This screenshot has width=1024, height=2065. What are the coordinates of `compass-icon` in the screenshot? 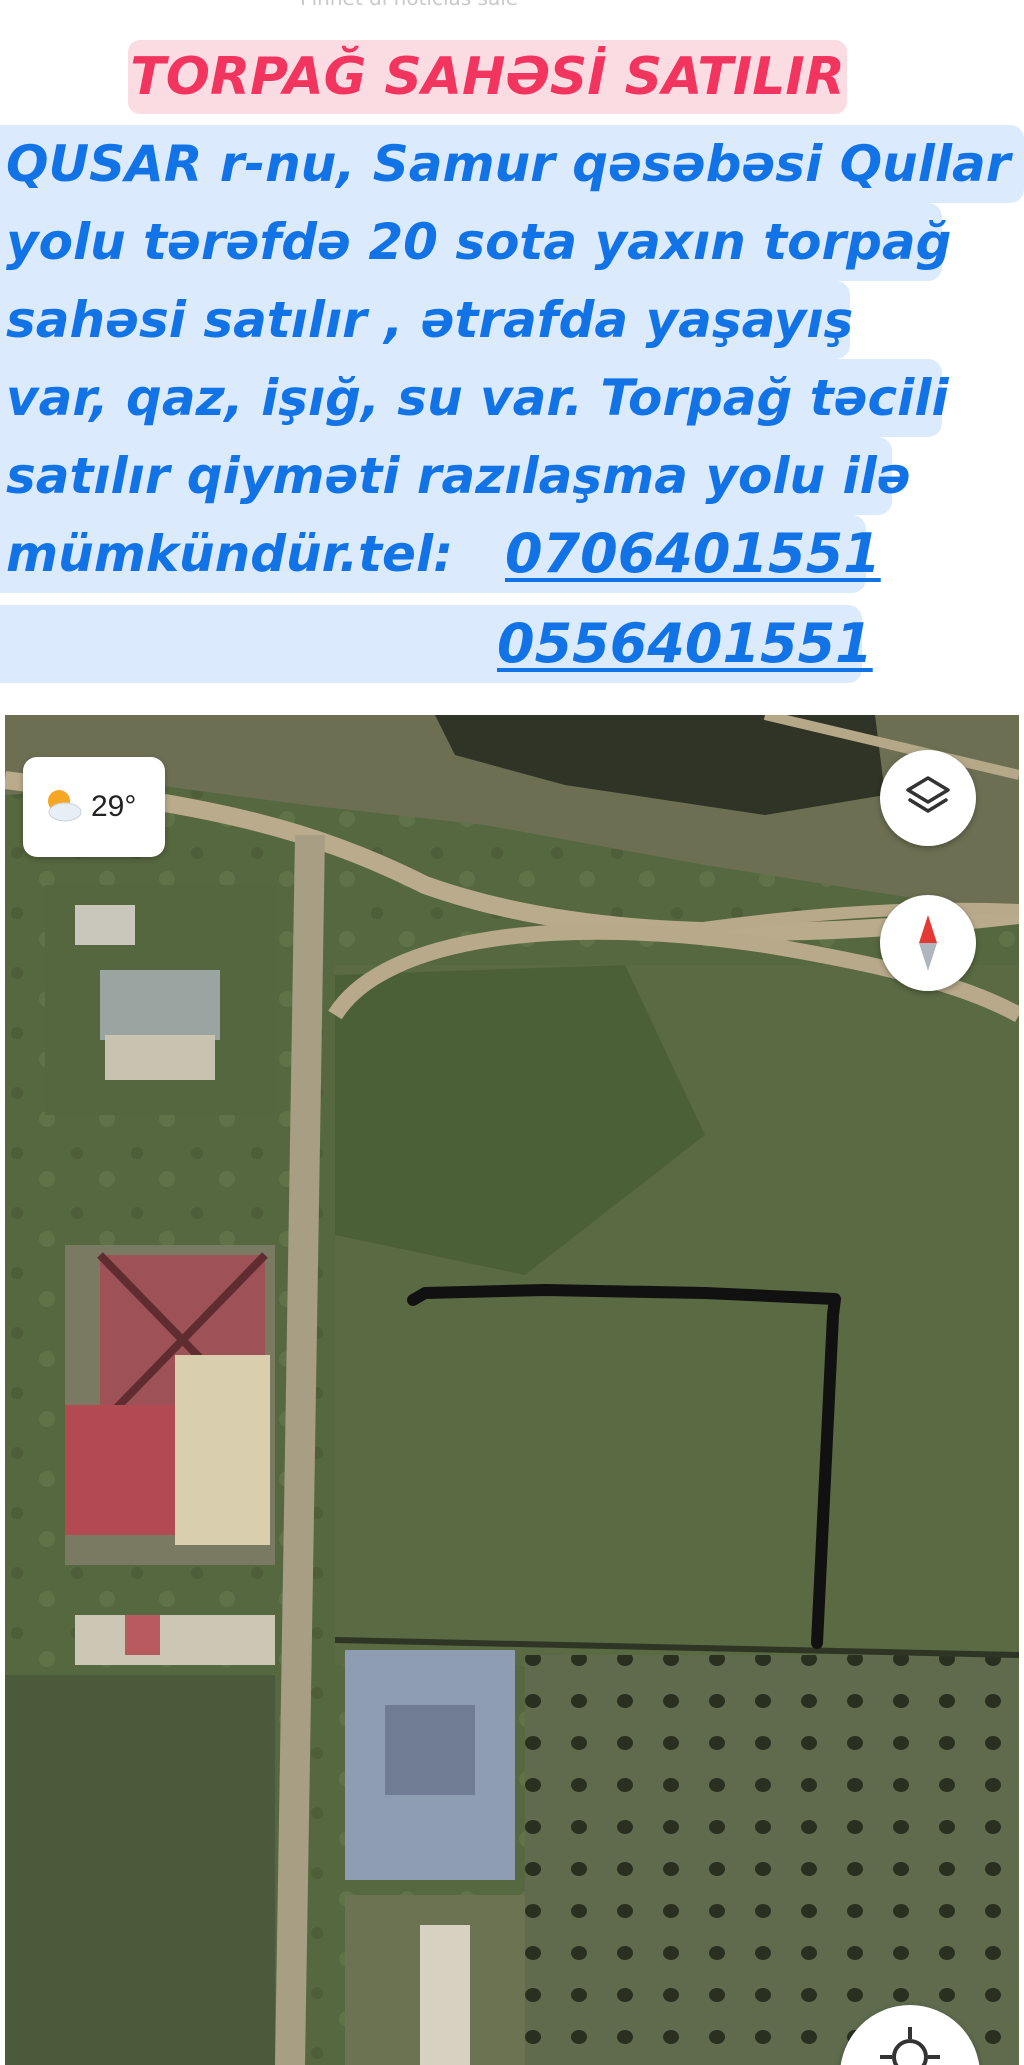 It's located at (928, 943).